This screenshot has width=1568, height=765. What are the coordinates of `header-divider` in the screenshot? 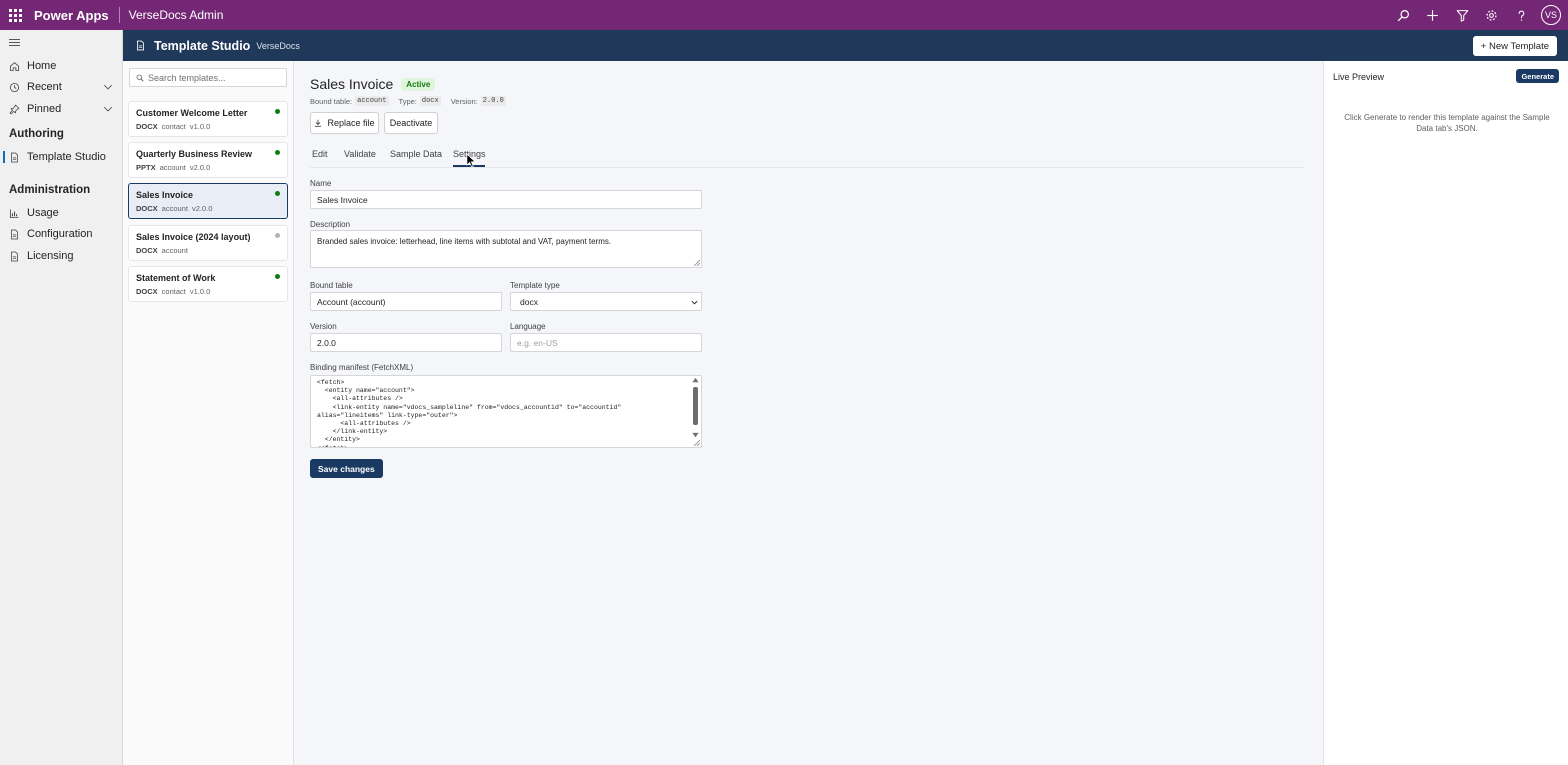 It's located at (119, 15).